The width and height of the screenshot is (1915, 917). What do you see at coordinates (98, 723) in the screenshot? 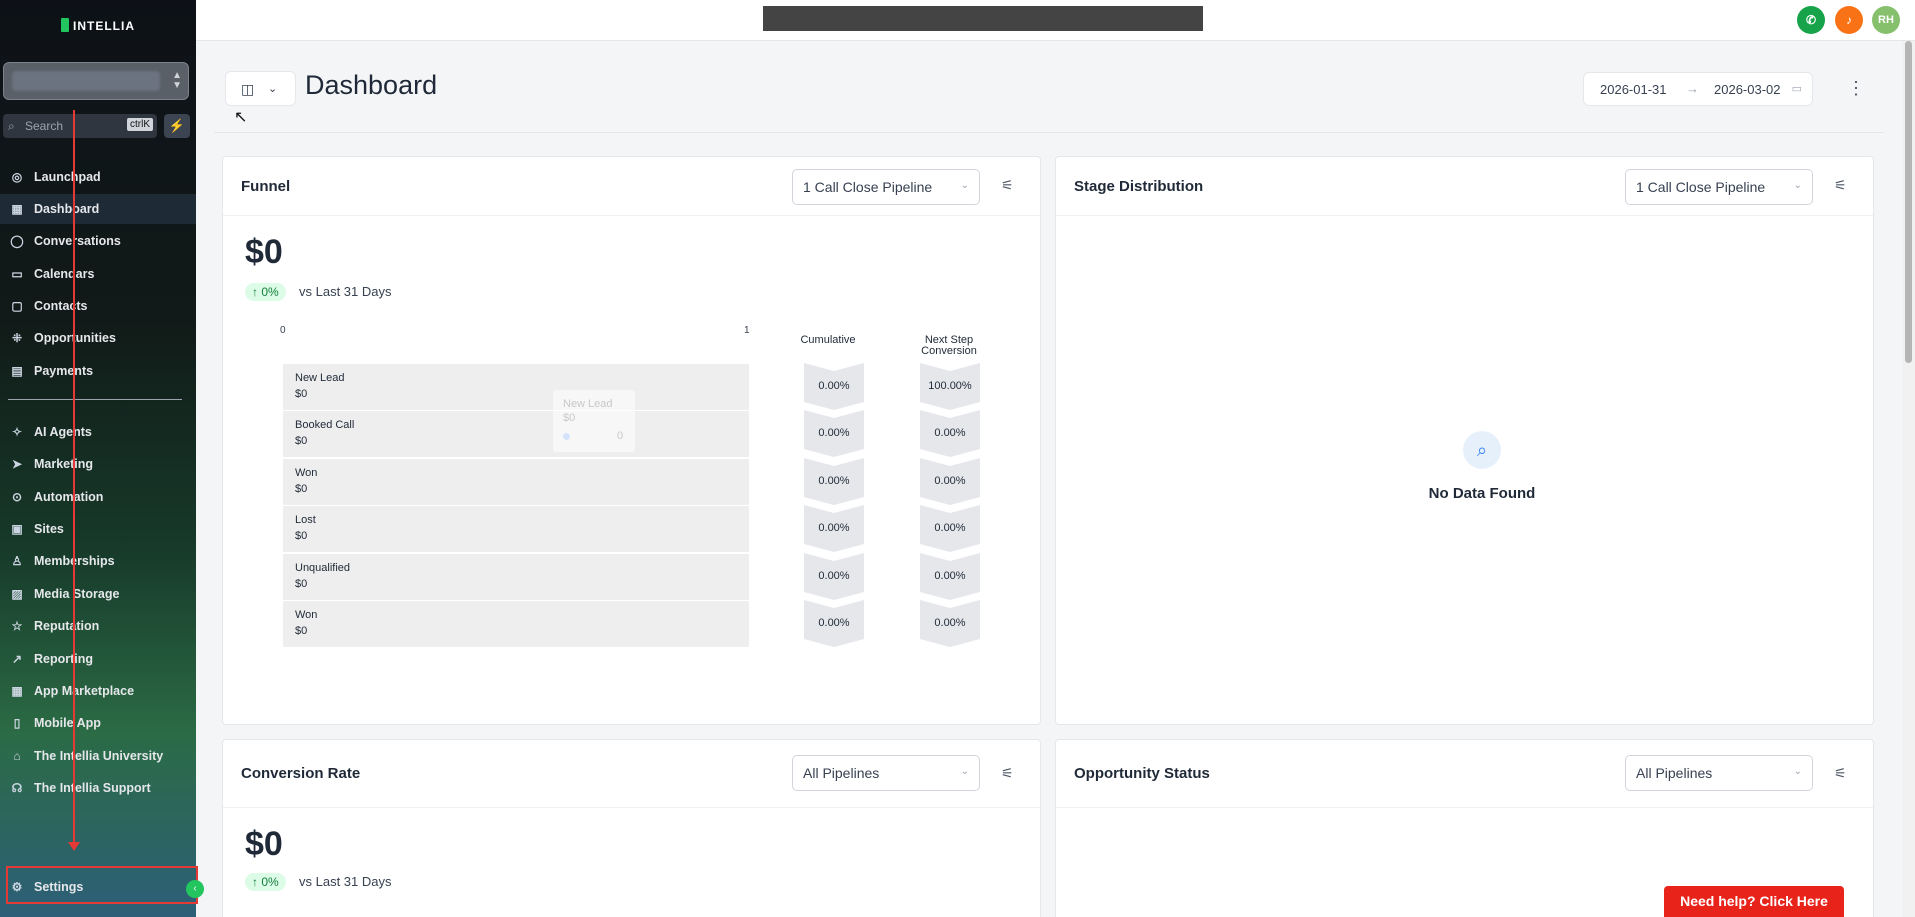
I see `sidebar-item-mobile-app: ▯ Mobile App` at bounding box center [98, 723].